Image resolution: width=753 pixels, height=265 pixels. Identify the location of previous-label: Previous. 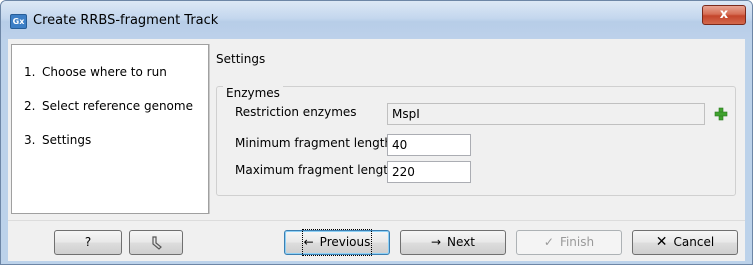
(345, 242).